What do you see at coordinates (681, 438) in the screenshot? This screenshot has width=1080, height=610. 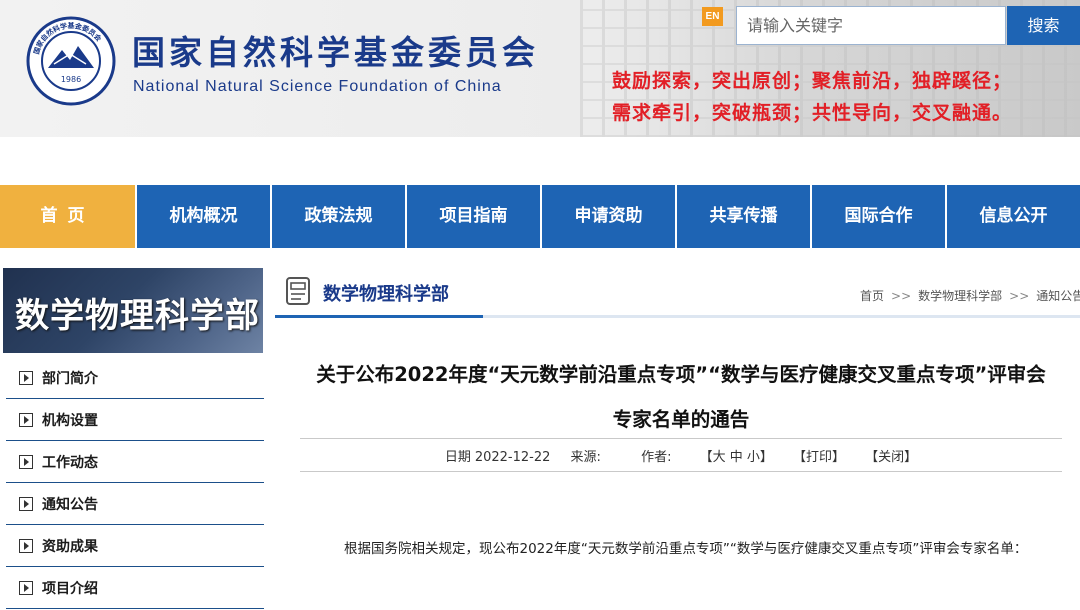 I see `meta-divider-top` at bounding box center [681, 438].